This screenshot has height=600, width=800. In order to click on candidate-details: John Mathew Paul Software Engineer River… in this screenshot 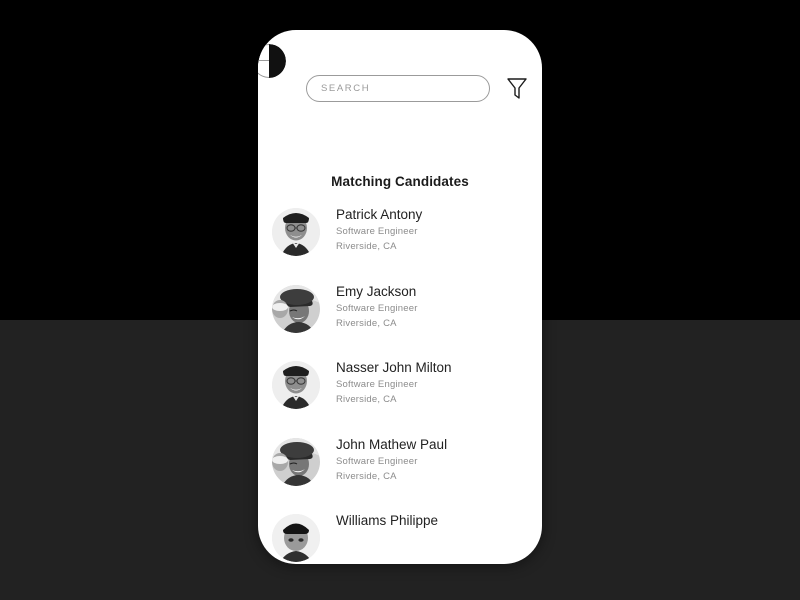, I will do `click(391, 460)`.